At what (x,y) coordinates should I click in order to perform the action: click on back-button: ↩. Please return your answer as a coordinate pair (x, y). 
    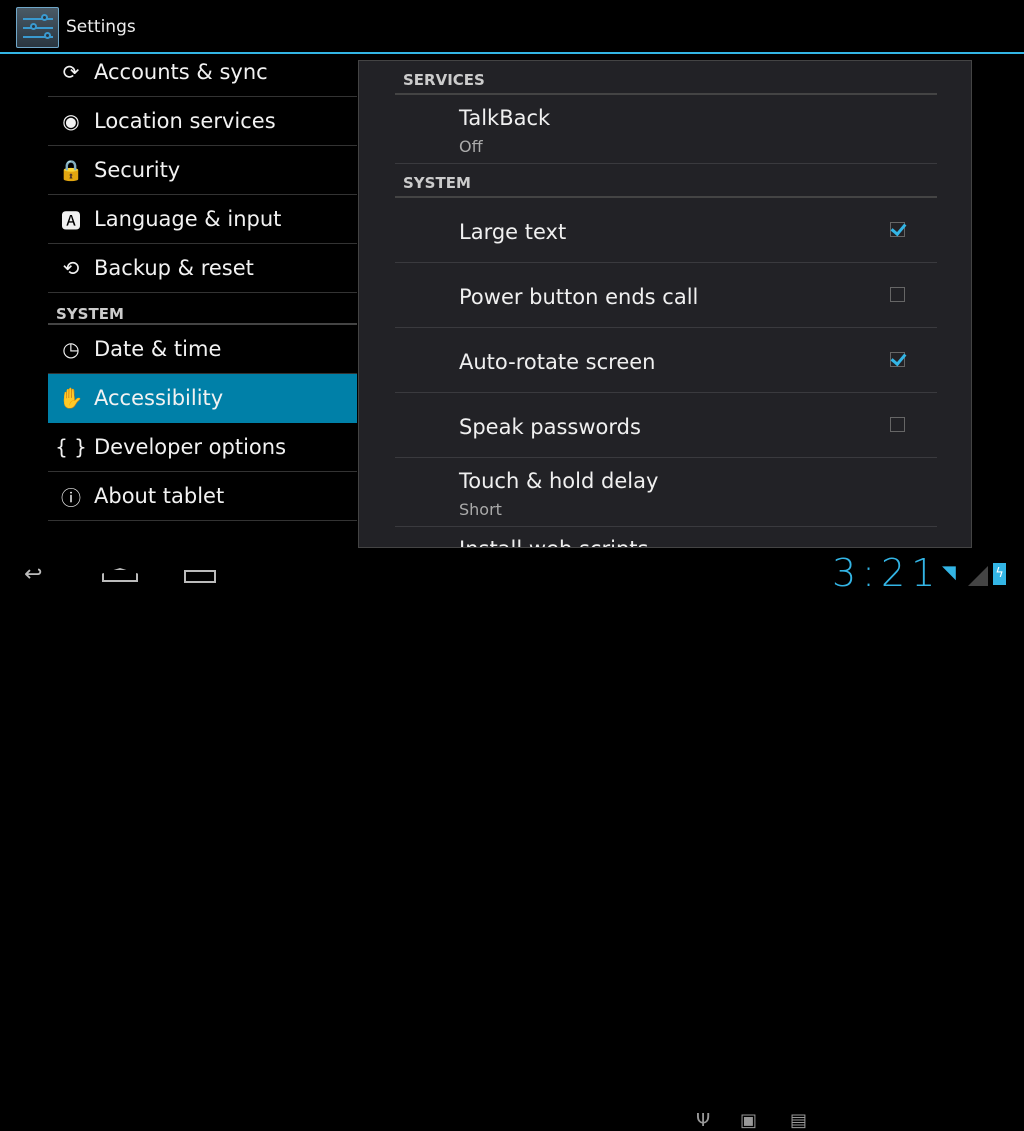
    Looking at the image, I should click on (33, 574).